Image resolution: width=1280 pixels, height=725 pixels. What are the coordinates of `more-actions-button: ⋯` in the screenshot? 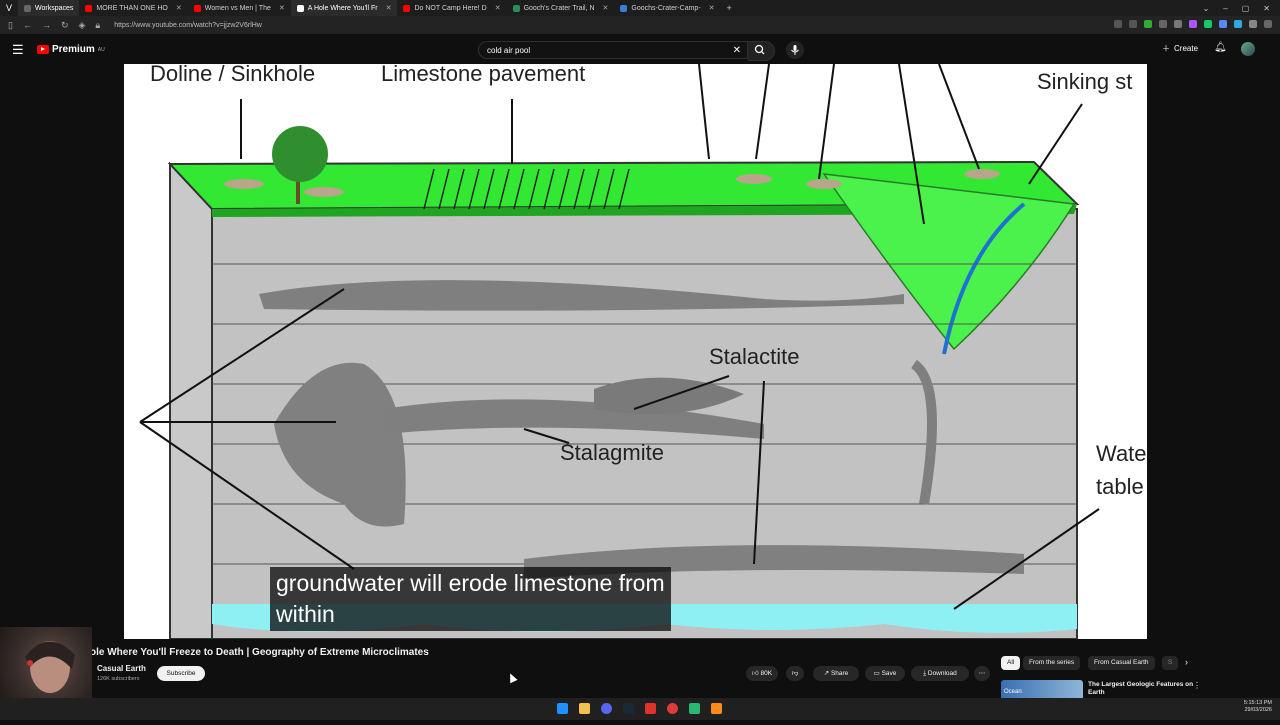 It's located at (982, 673).